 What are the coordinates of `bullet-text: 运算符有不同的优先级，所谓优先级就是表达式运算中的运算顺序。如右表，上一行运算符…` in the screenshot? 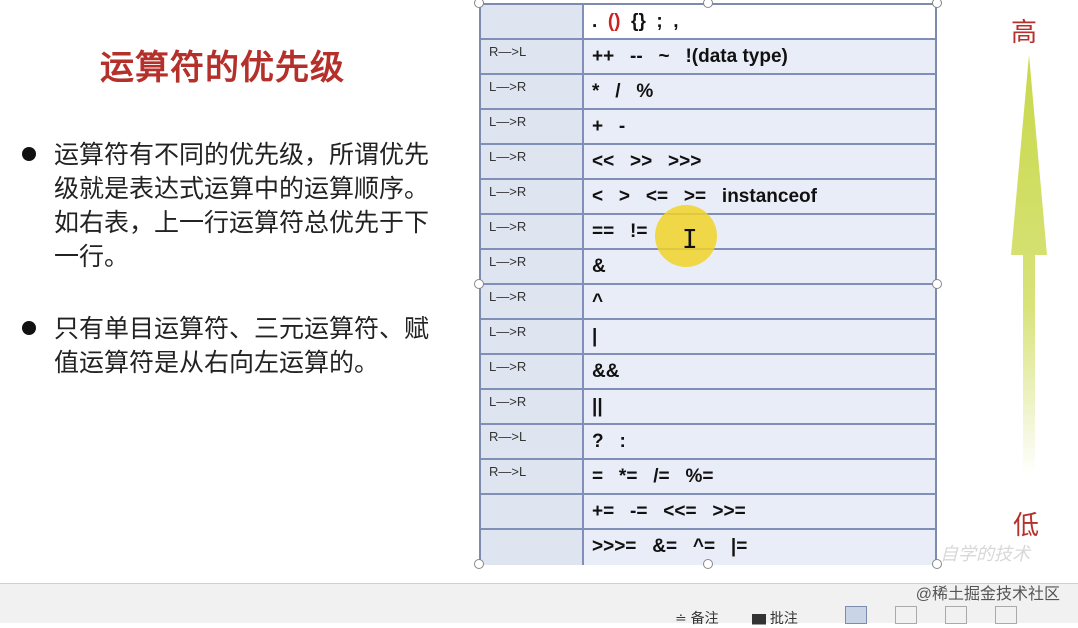 It's located at (242, 205).